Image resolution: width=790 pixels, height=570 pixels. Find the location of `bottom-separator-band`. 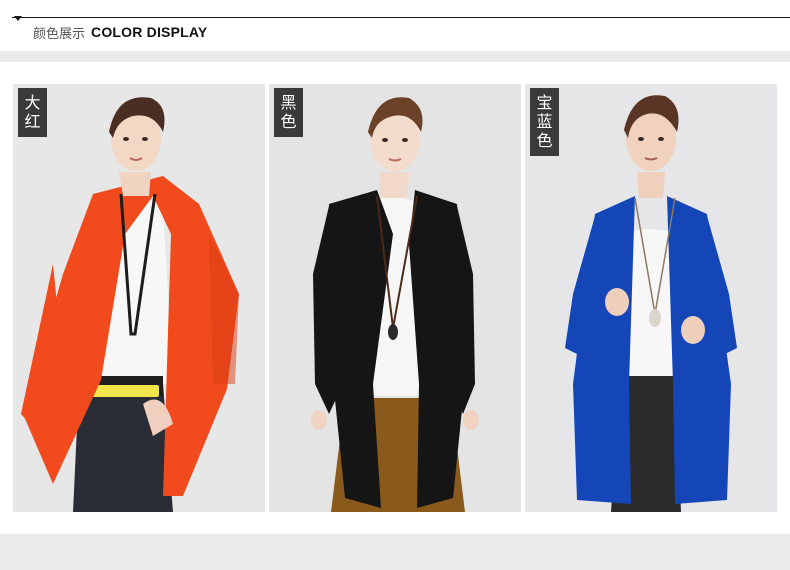

bottom-separator-band is located at coordinates (395, 552).